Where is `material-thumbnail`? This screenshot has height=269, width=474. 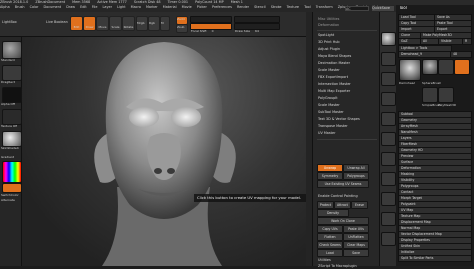
material-thumbnail is located at coordinates (12, 139).